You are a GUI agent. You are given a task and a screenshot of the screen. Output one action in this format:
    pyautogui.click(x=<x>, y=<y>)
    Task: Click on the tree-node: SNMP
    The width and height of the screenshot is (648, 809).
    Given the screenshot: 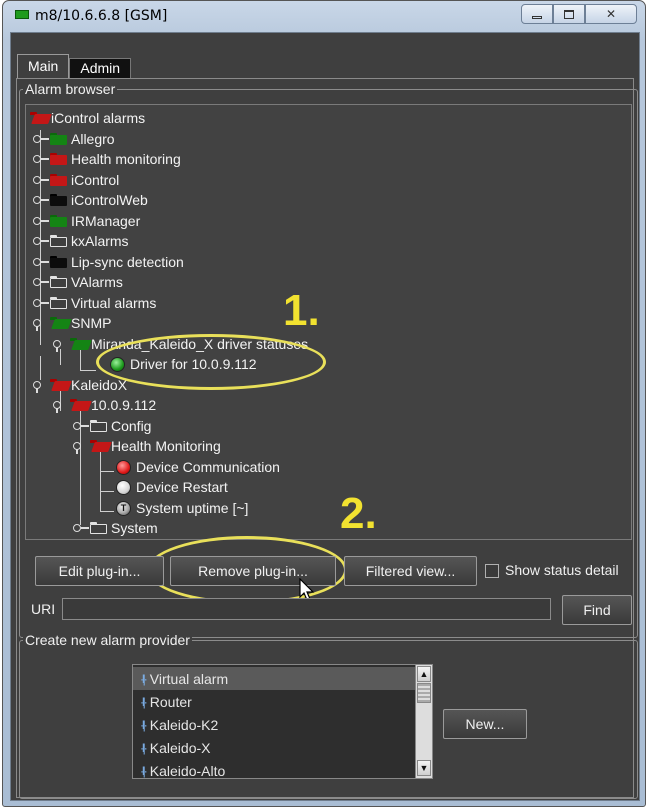 What is the action you would take?
    pyautogui.click(x=71, y=323)
    